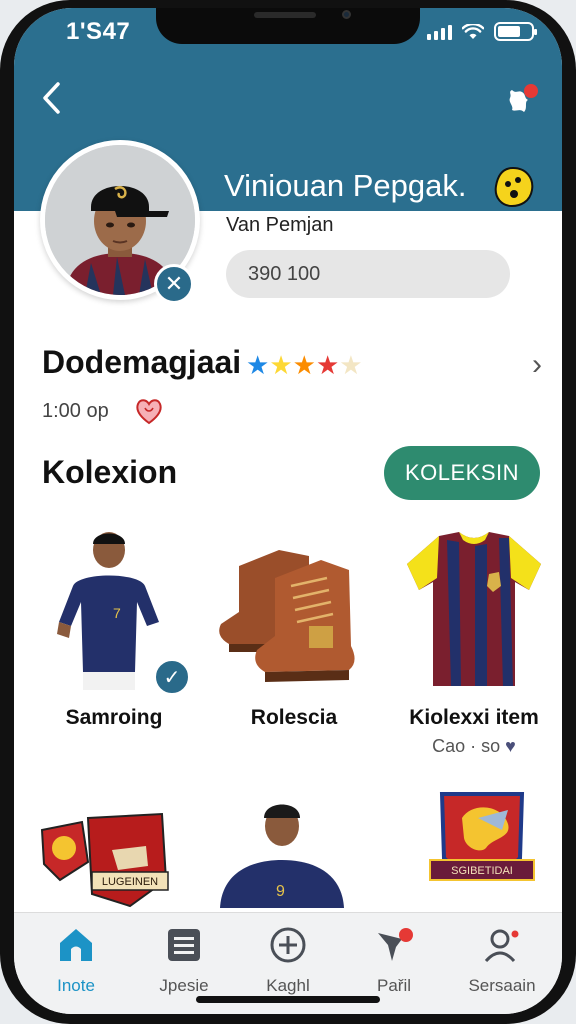  What do you see at coordinates (345, 185) in the screenshot?
I see `profile-name: Viniouan Pepgak.` at bounding box center [345, 185].